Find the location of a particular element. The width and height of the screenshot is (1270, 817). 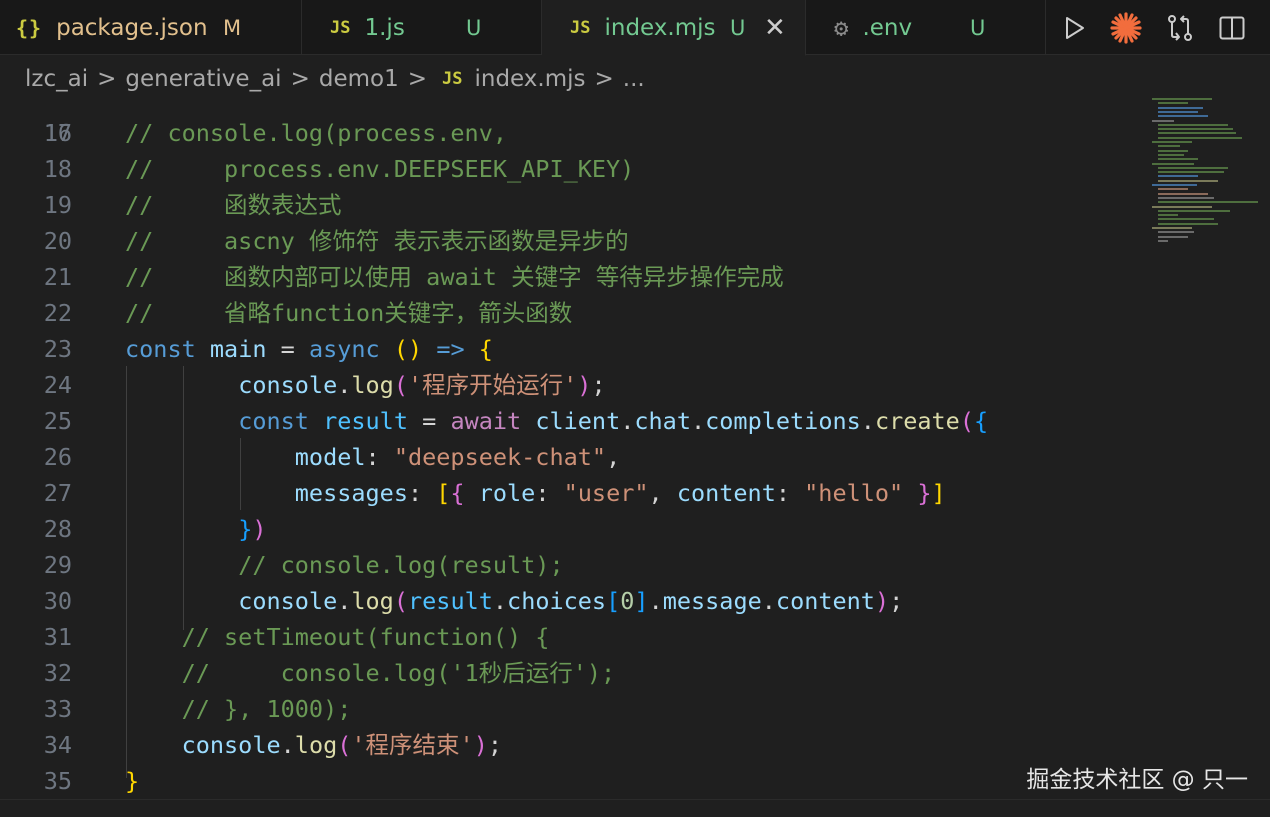

line-number: 31 is located at coordinates (36, 637).